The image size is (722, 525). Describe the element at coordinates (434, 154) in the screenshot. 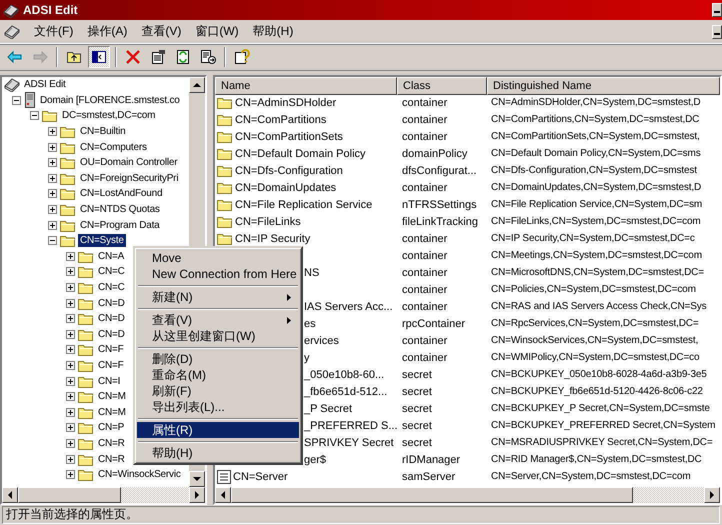

I see `table-cell-text: domainPolicy` at that location.